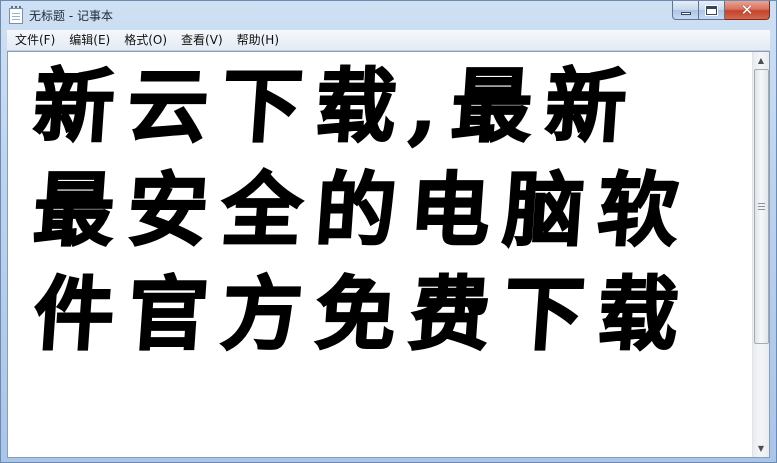 This screenshot has height=463, width=777. What do you see at coordinates (201, 40) in the screenshot?
I see `menu-view: 查看(V)` at bounding box center [201, 40].